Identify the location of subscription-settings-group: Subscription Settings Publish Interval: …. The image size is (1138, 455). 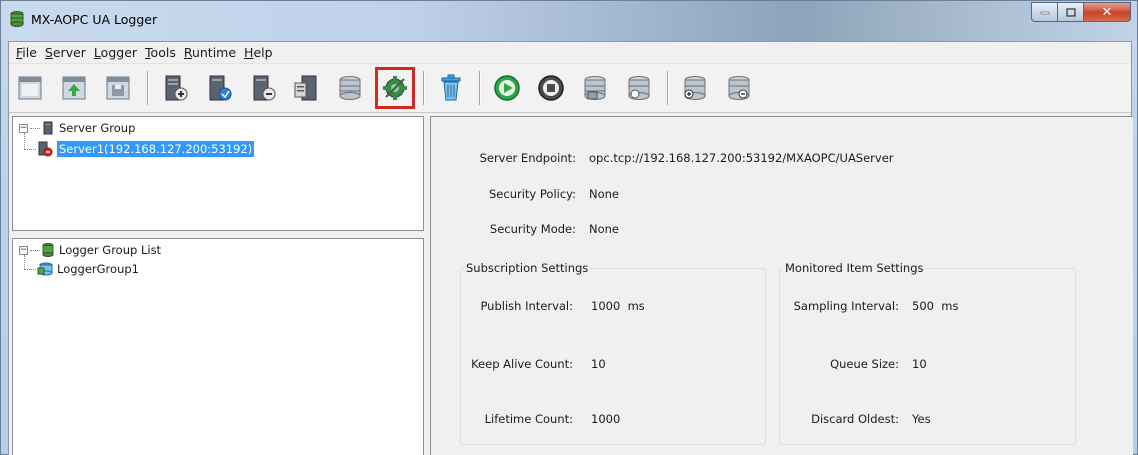
(613, 353).